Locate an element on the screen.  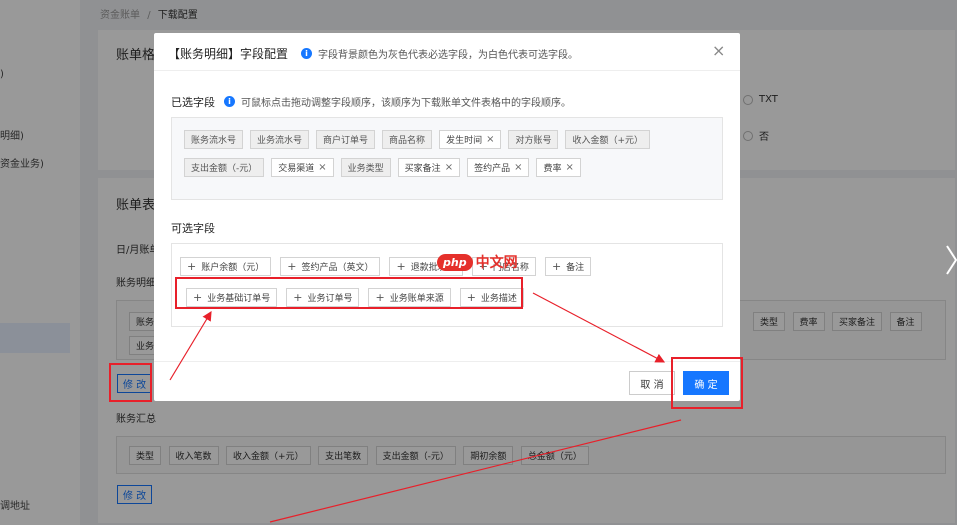
annotation-box-modify is located at coordinates (130, 382).